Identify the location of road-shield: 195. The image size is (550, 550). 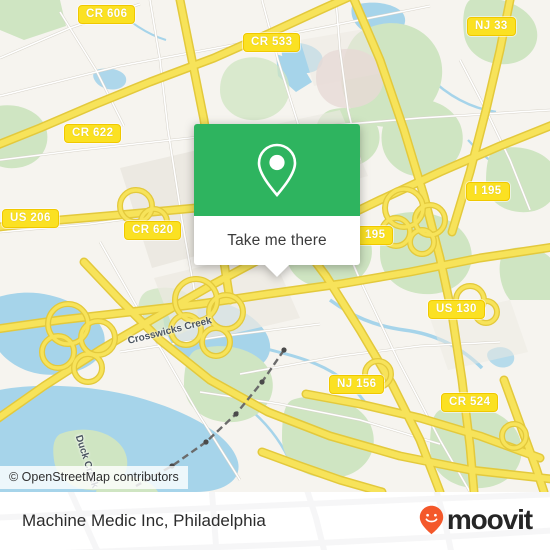
(375, 235).